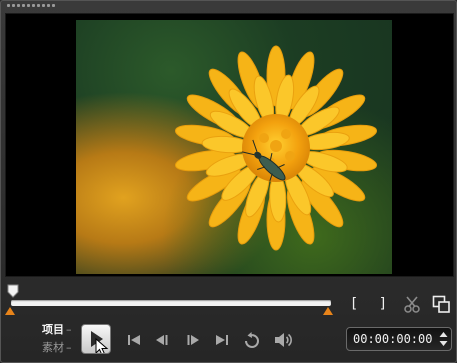 The width and height of the screenshot is (457, 363). What do you see at coordinates (393, 339) in the screenshot?
I see `timecode-value: 00:00:00:00` at bounding box center [393, 339].